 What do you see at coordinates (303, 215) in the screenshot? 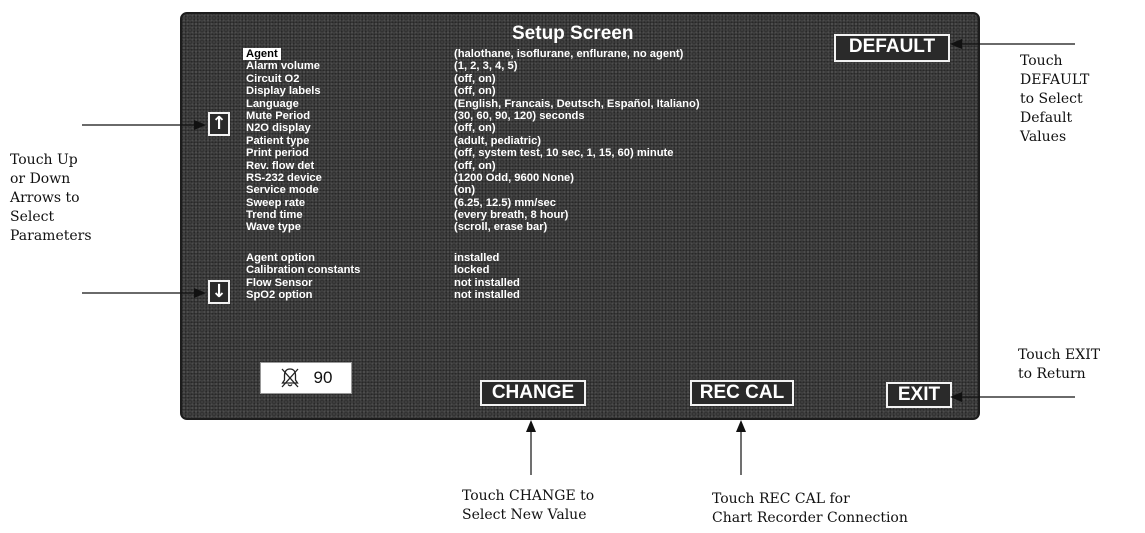
I see `parameter-row: Trend time` at bounding box center [303, 215].